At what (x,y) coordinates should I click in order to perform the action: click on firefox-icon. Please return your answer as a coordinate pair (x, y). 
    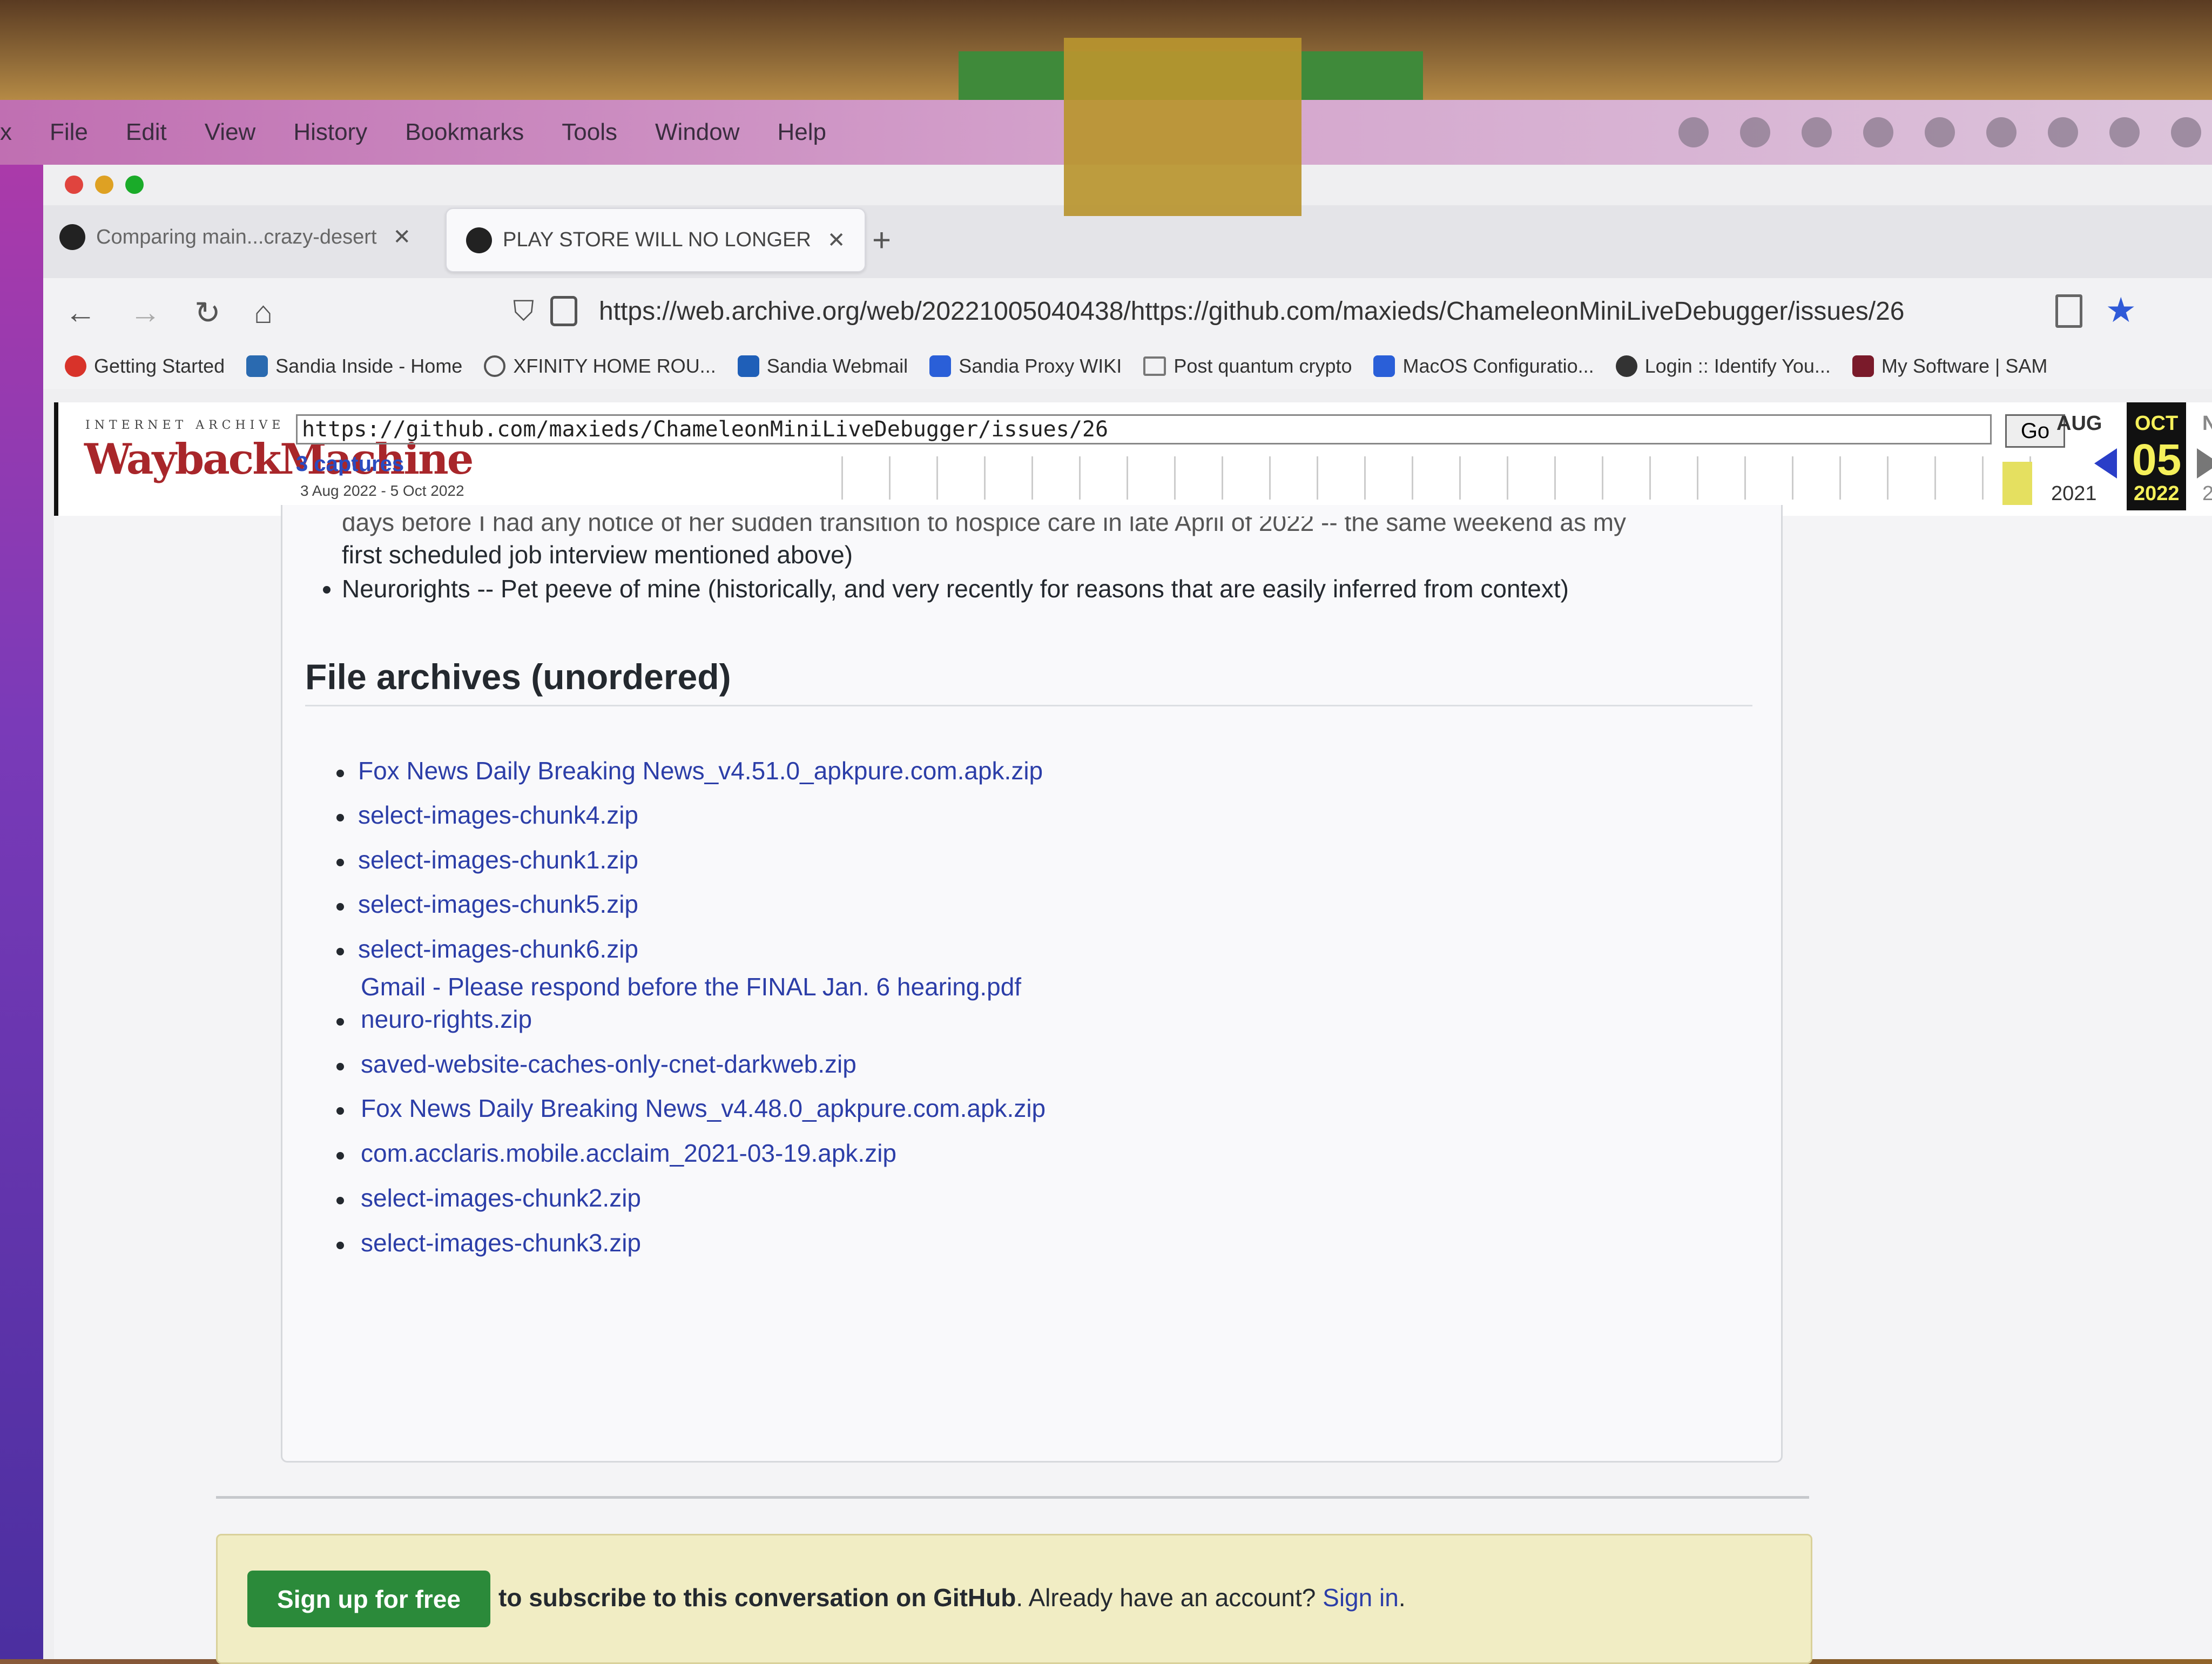
    Looking at the image, I should click on (75, 366).